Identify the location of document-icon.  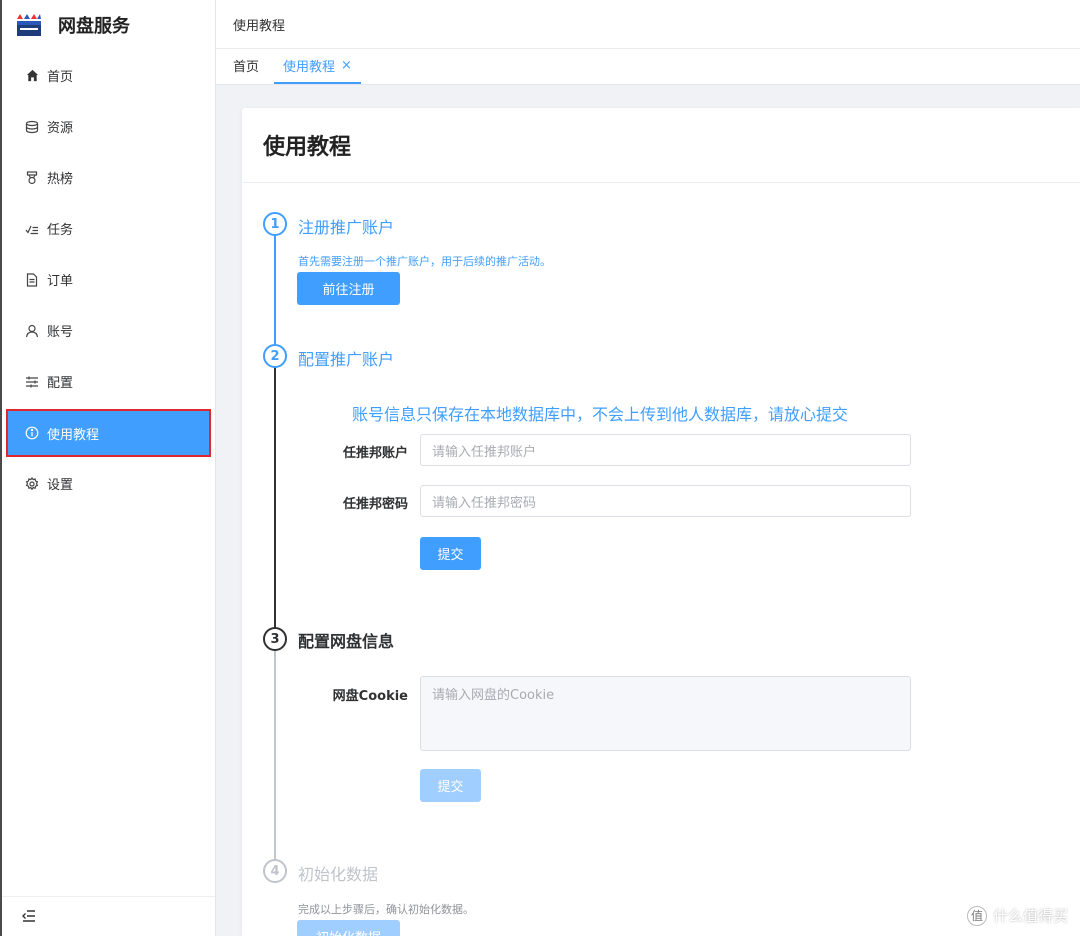
(32, 280).